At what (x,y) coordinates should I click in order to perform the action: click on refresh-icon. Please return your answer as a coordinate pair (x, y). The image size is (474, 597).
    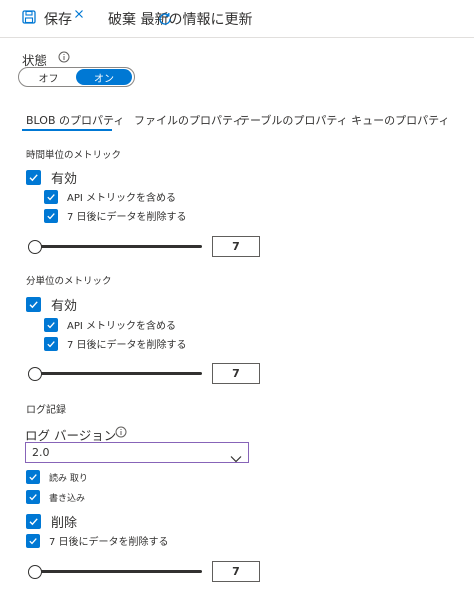
    Looking at the image, I should click on (165, 21).